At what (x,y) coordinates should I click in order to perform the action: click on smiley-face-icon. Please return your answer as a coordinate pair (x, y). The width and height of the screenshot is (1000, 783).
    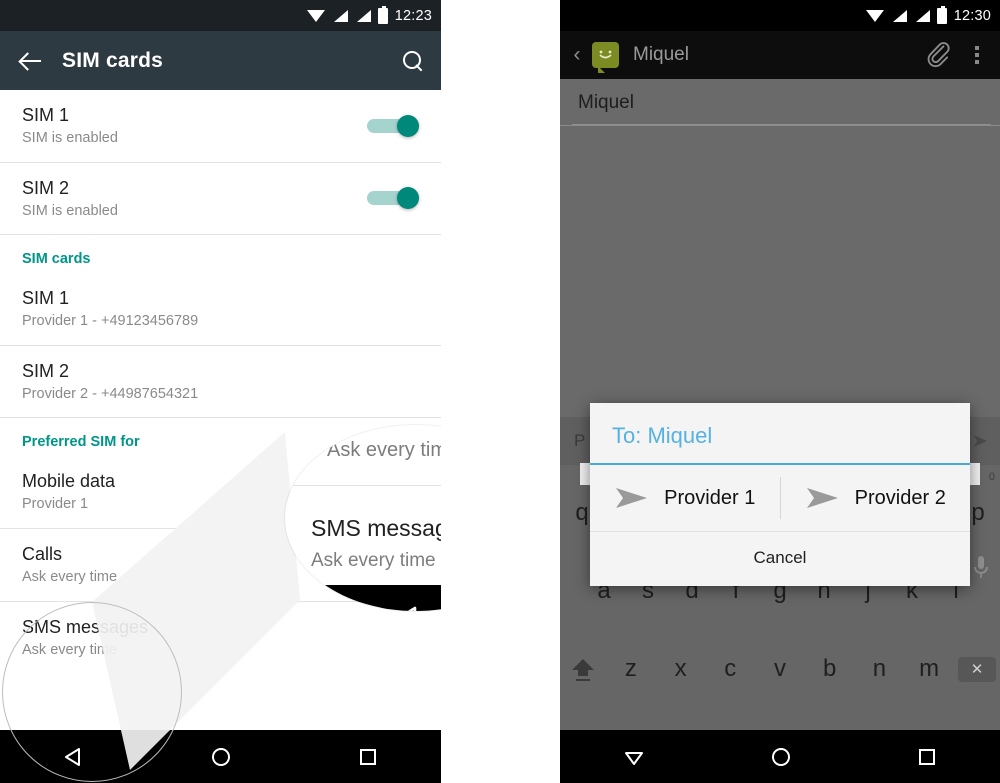
    Looking at the image, I should click on (605, 54).